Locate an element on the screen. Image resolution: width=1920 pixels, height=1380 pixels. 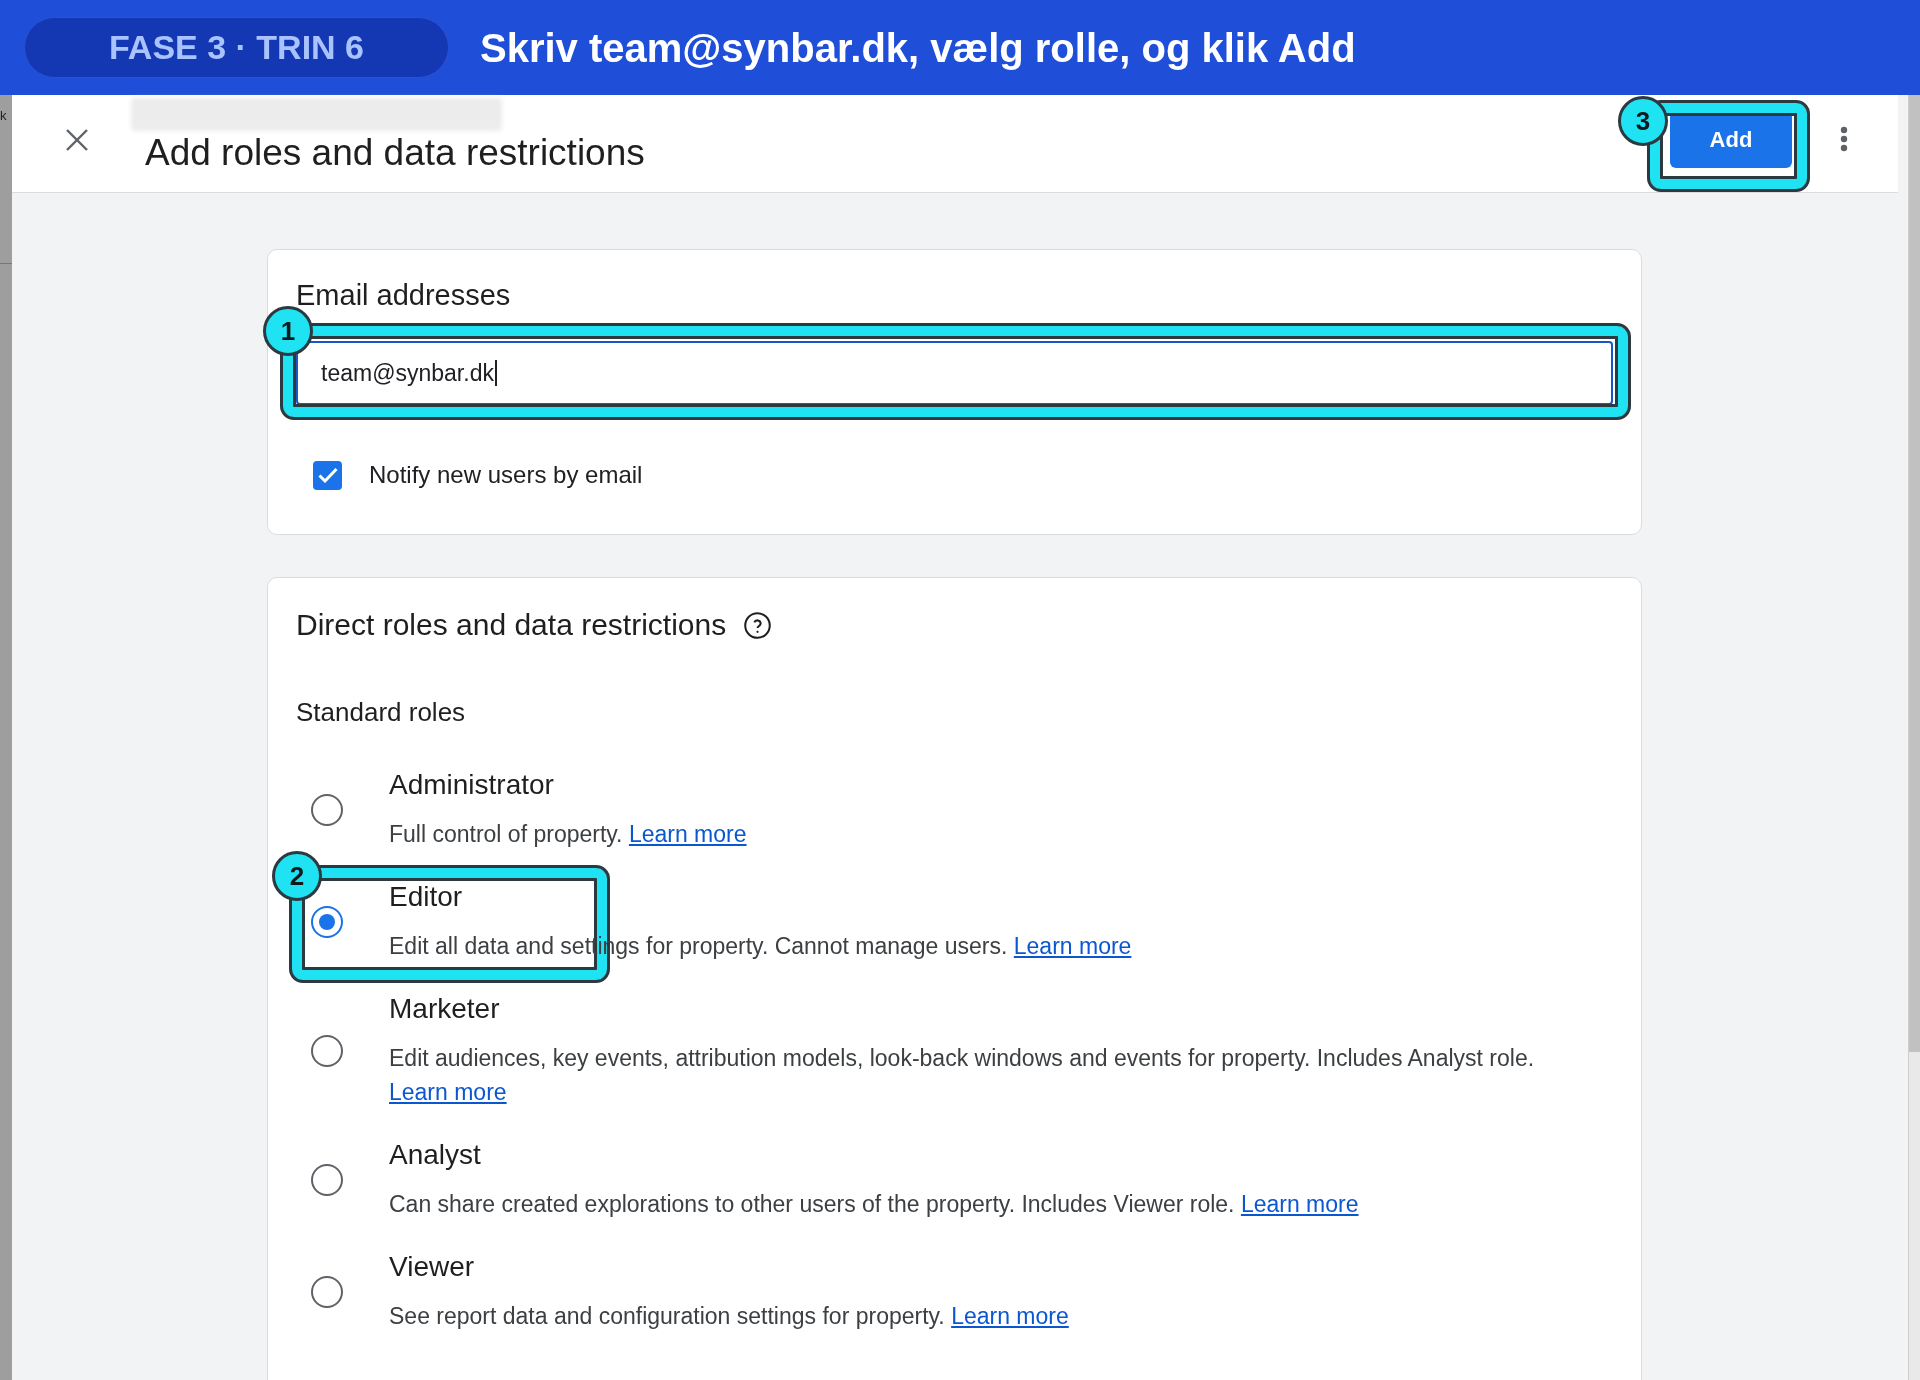
dialog-title: Add roles and data restrictions is located at coordinates (395, 153).